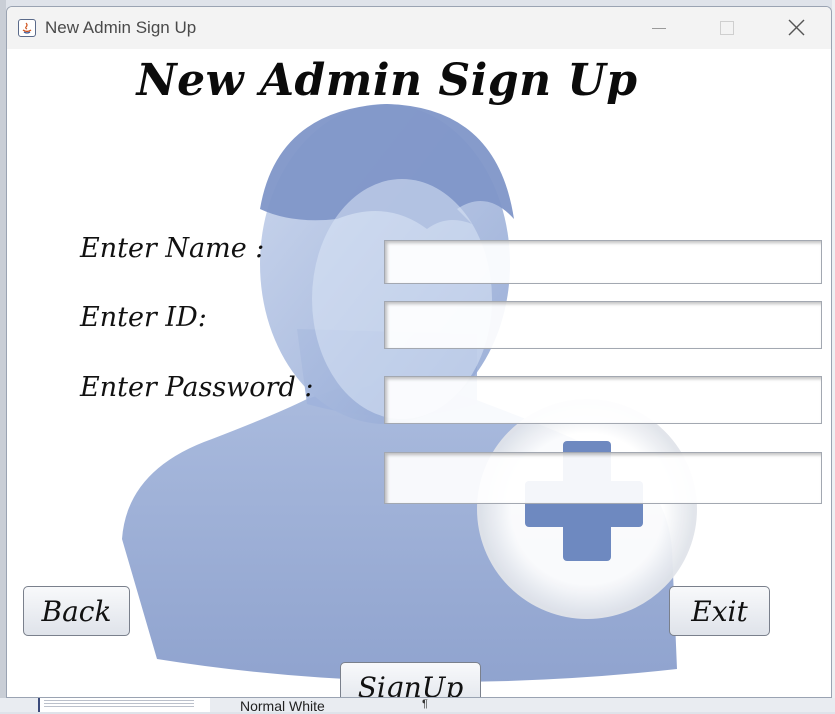 The height and width of the screenshot is (714, 835). I want to click on close-button, so click(796, 28).